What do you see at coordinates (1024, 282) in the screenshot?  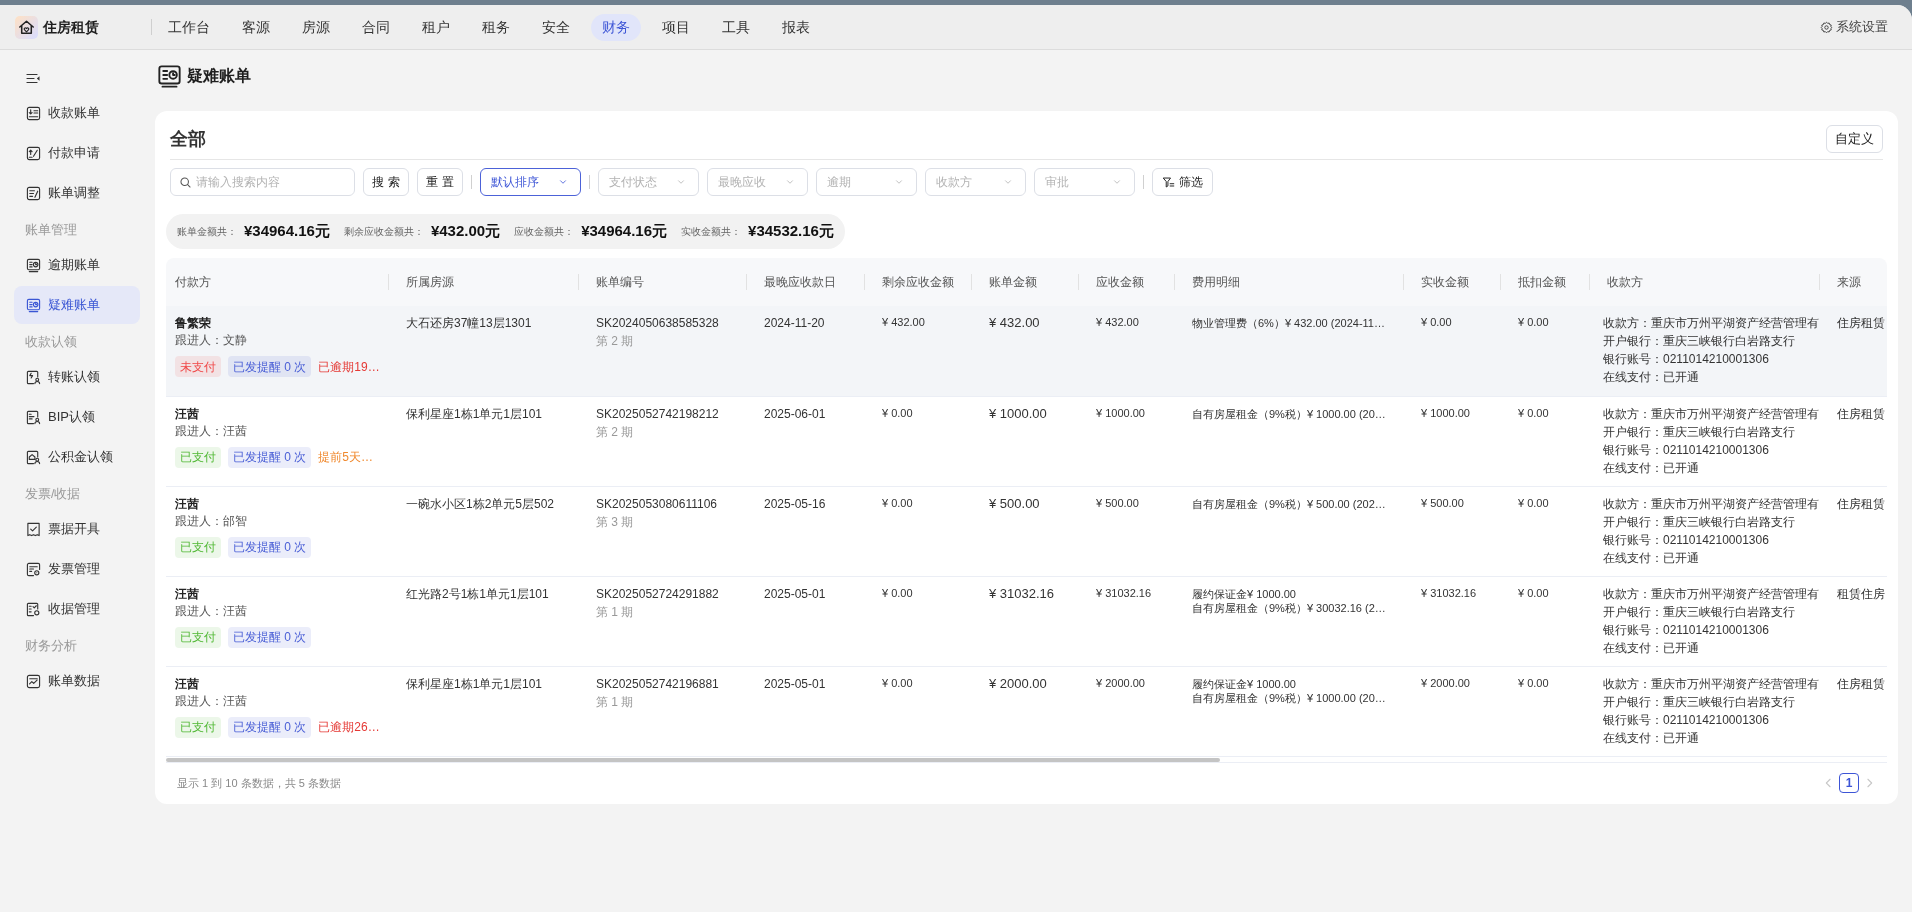 I see `column-header: 账单金额` at bounding box center [1024, 282].